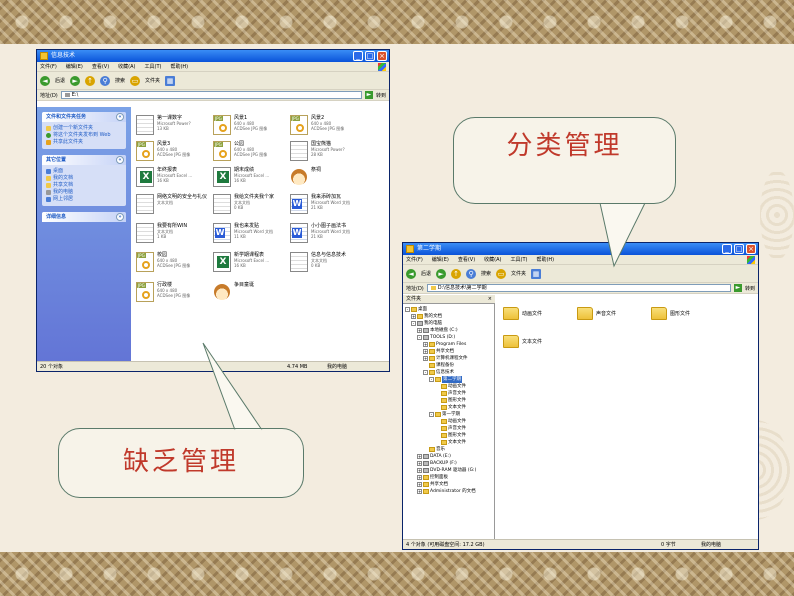 This screenshot has width=794, height=596. Describe the element at coordinates (622, 235) in the screenshot. I see `right-callout-tail` at that location.